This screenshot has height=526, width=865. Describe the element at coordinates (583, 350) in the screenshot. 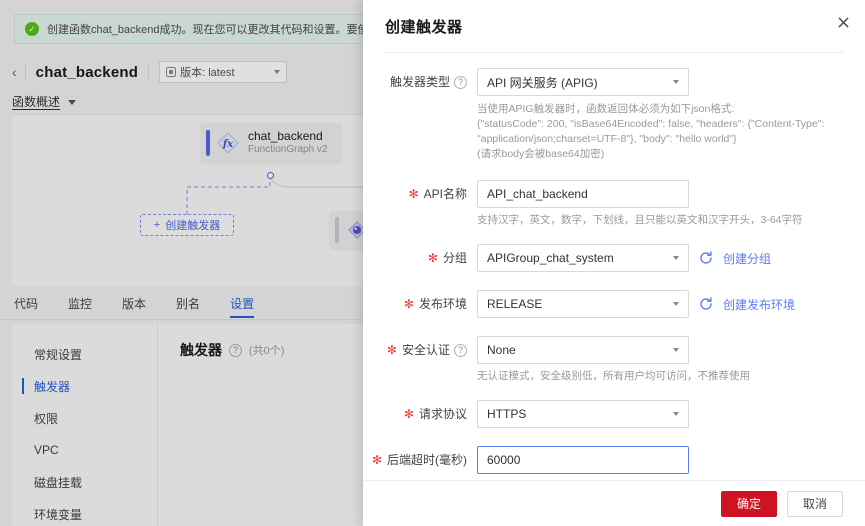

I see `auth-select: None` at that location.